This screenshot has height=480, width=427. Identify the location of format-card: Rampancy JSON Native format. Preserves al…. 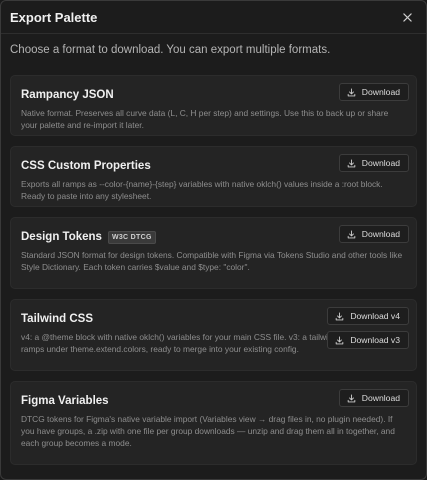
(213, 105).